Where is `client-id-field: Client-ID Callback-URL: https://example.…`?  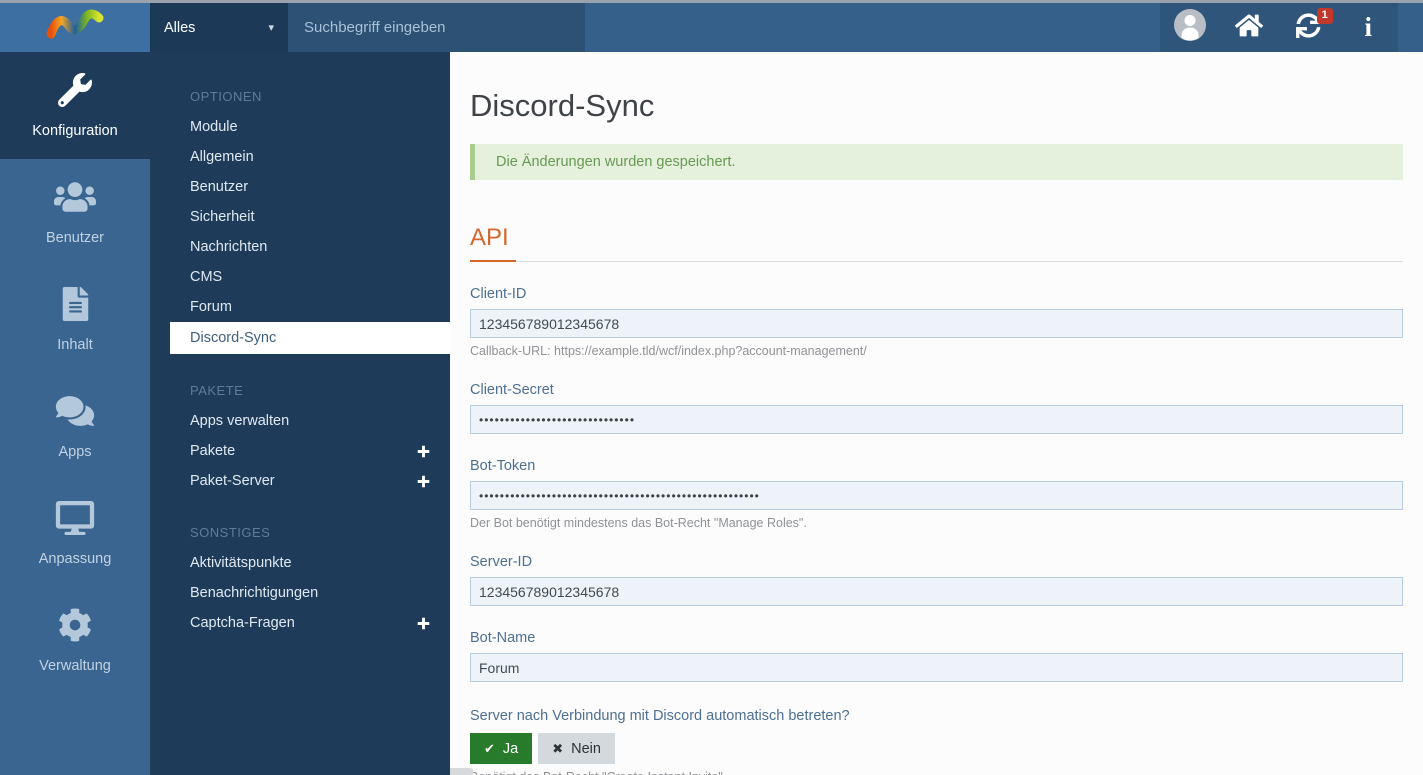 client-id-field: Client-ID Callback-URL: https://example.… is located at coordinates (936, 322).